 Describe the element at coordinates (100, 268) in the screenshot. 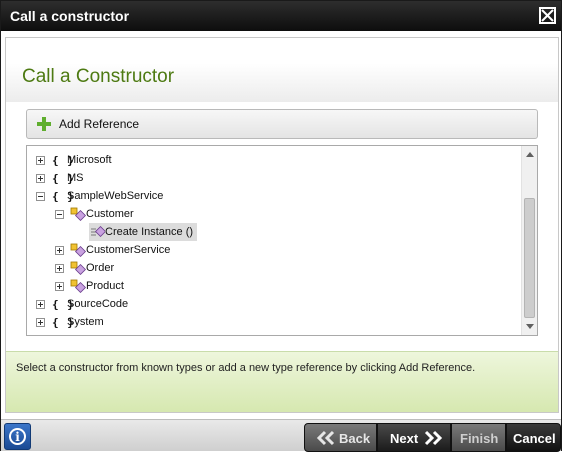

I see `tree-node-label: Order` at that location.